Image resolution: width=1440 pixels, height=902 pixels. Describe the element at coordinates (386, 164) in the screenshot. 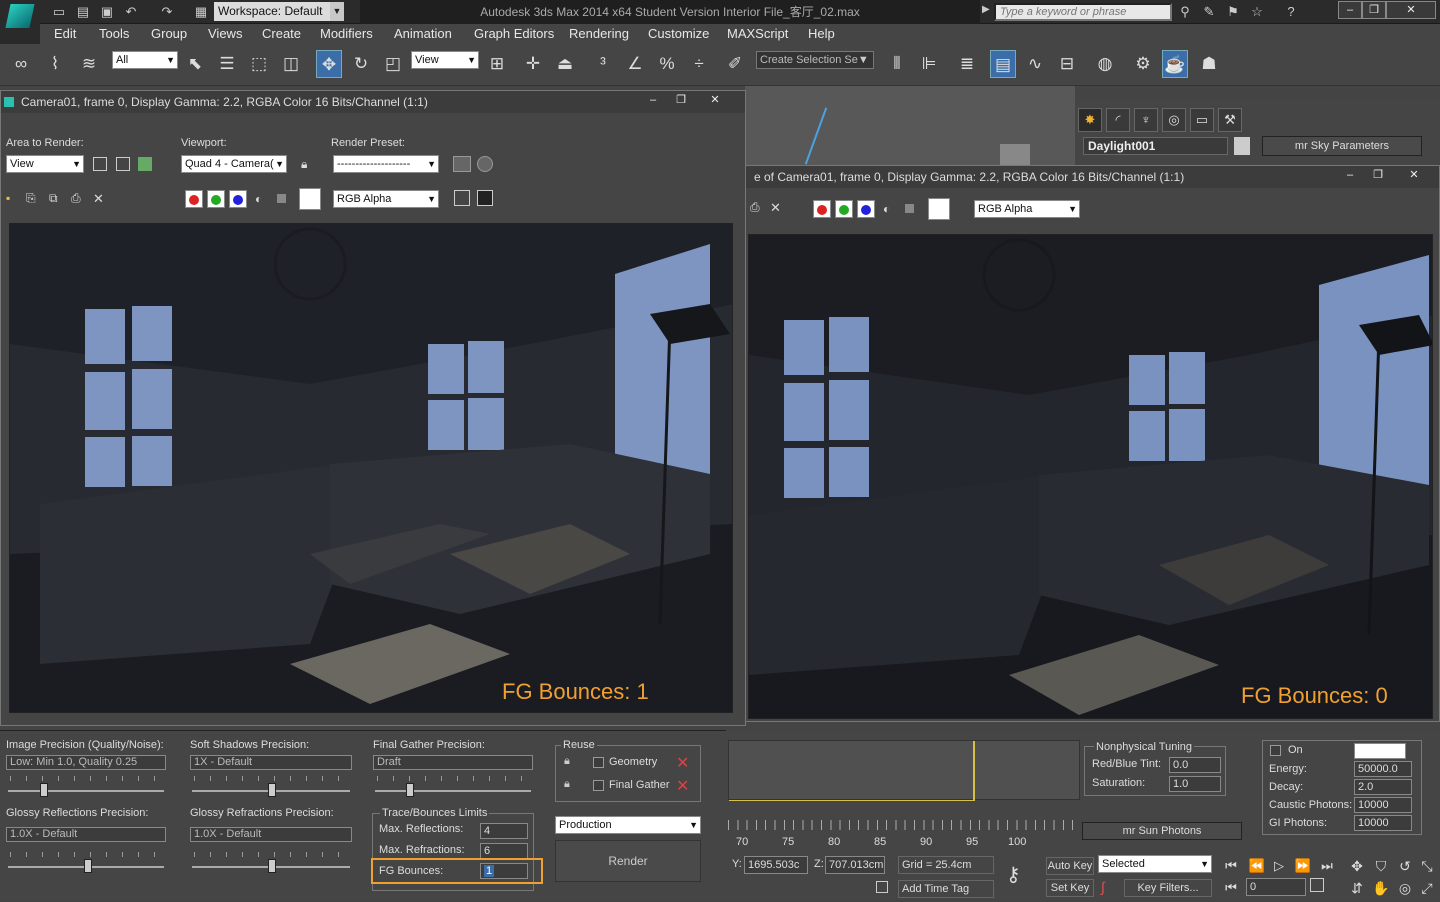

I see `render-preset-dropdown: -------------------- ▼` at that location.